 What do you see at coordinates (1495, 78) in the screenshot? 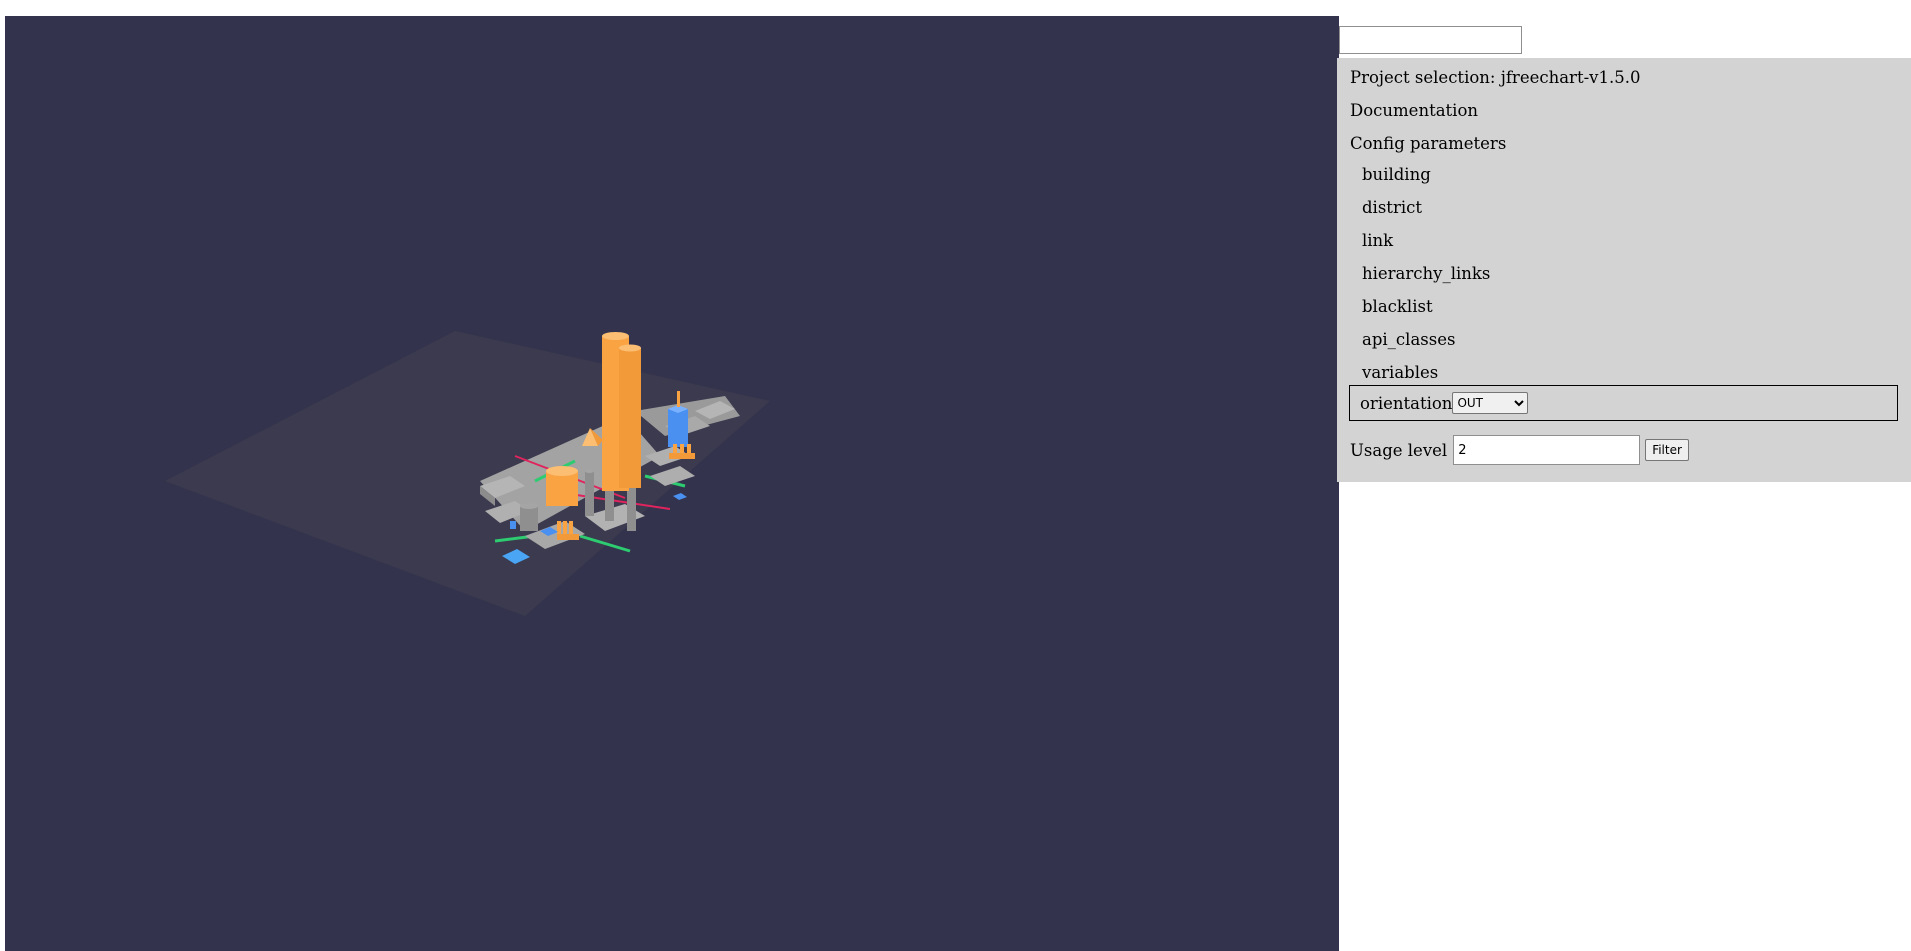
I see `project-selection: Project selection: jfreechart-v1.5.0` at bounding box center [1495, 78].